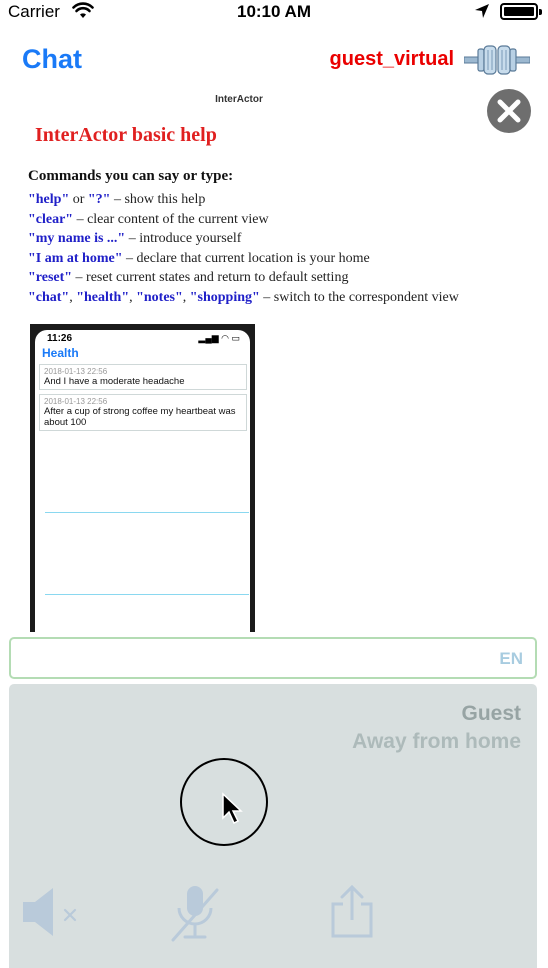  Describe the element at coordinates (224, 297) in the screenshot. I see `command-keyword: "shopping"` at that location.